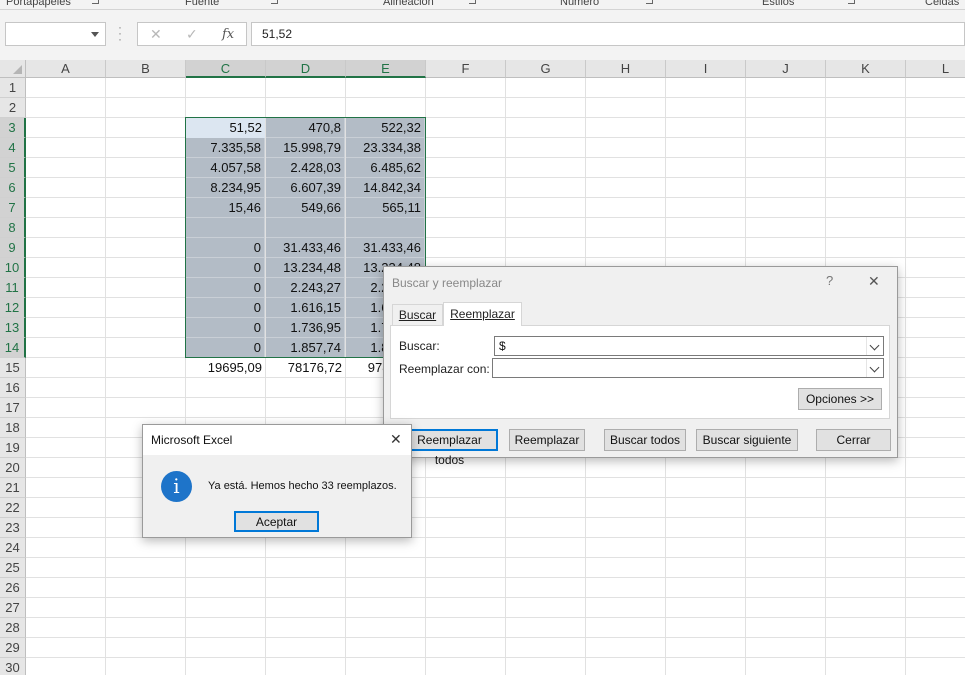 This screenshot has height=675, width=965. I want to click on cell-D14: 1.857,74, so click(305, 348).